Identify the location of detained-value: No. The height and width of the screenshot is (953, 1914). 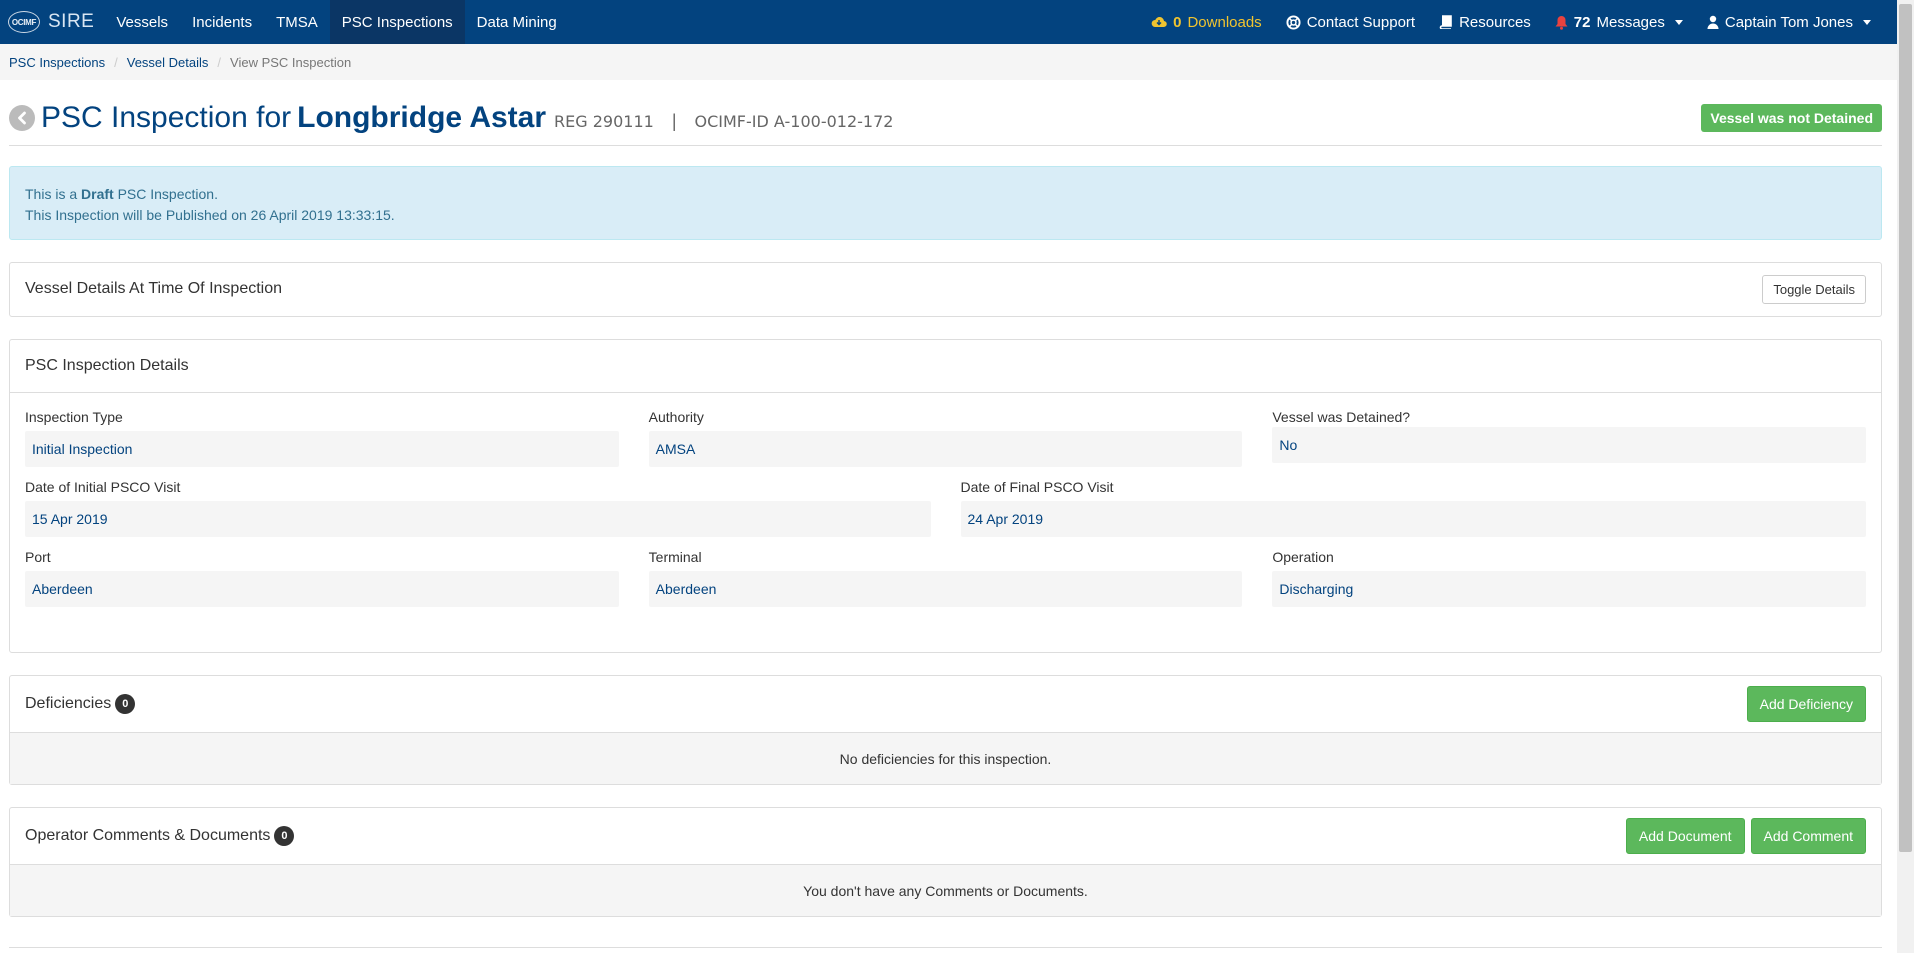
(1569, 445).